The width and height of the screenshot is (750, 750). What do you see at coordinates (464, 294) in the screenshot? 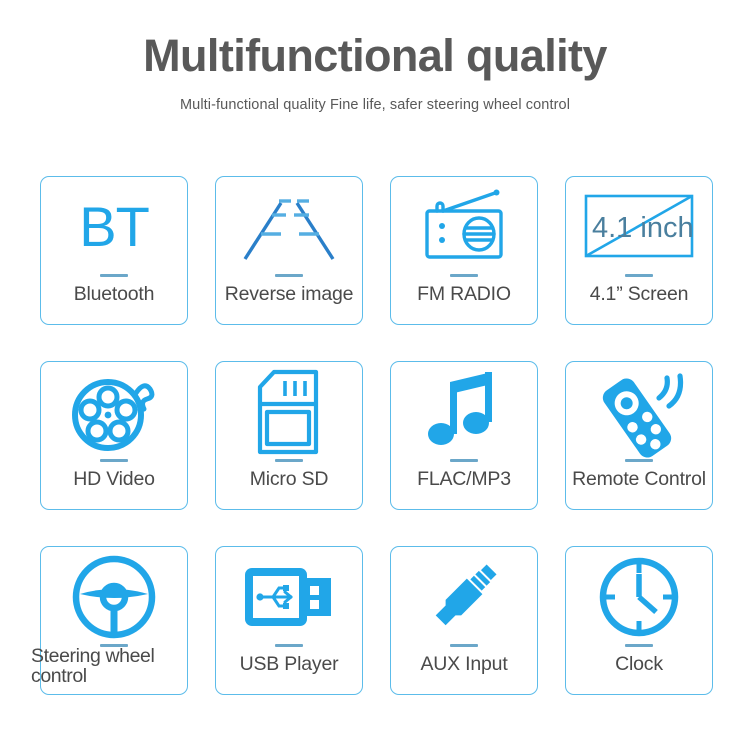
I see `feature-label: FM RADIO` at bounding box center [464, 294].